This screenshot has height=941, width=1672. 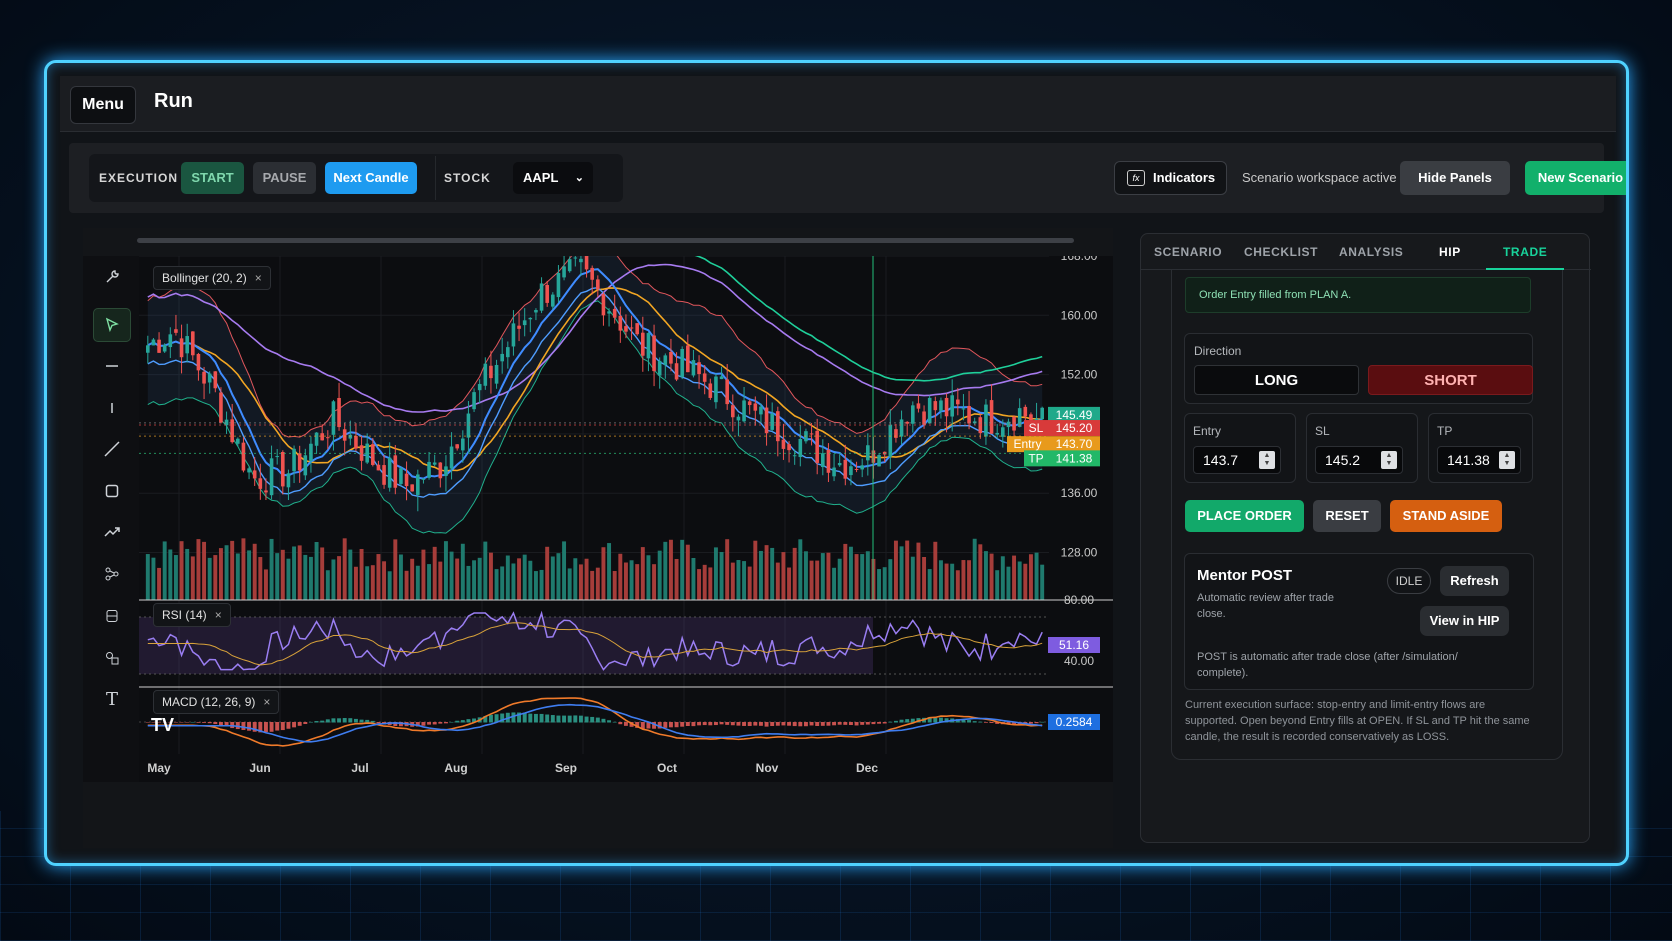 What do you see at coordinates (112, 449) in the screenshot?
I see `trend-line-icon` at bounding box center [112, 449].